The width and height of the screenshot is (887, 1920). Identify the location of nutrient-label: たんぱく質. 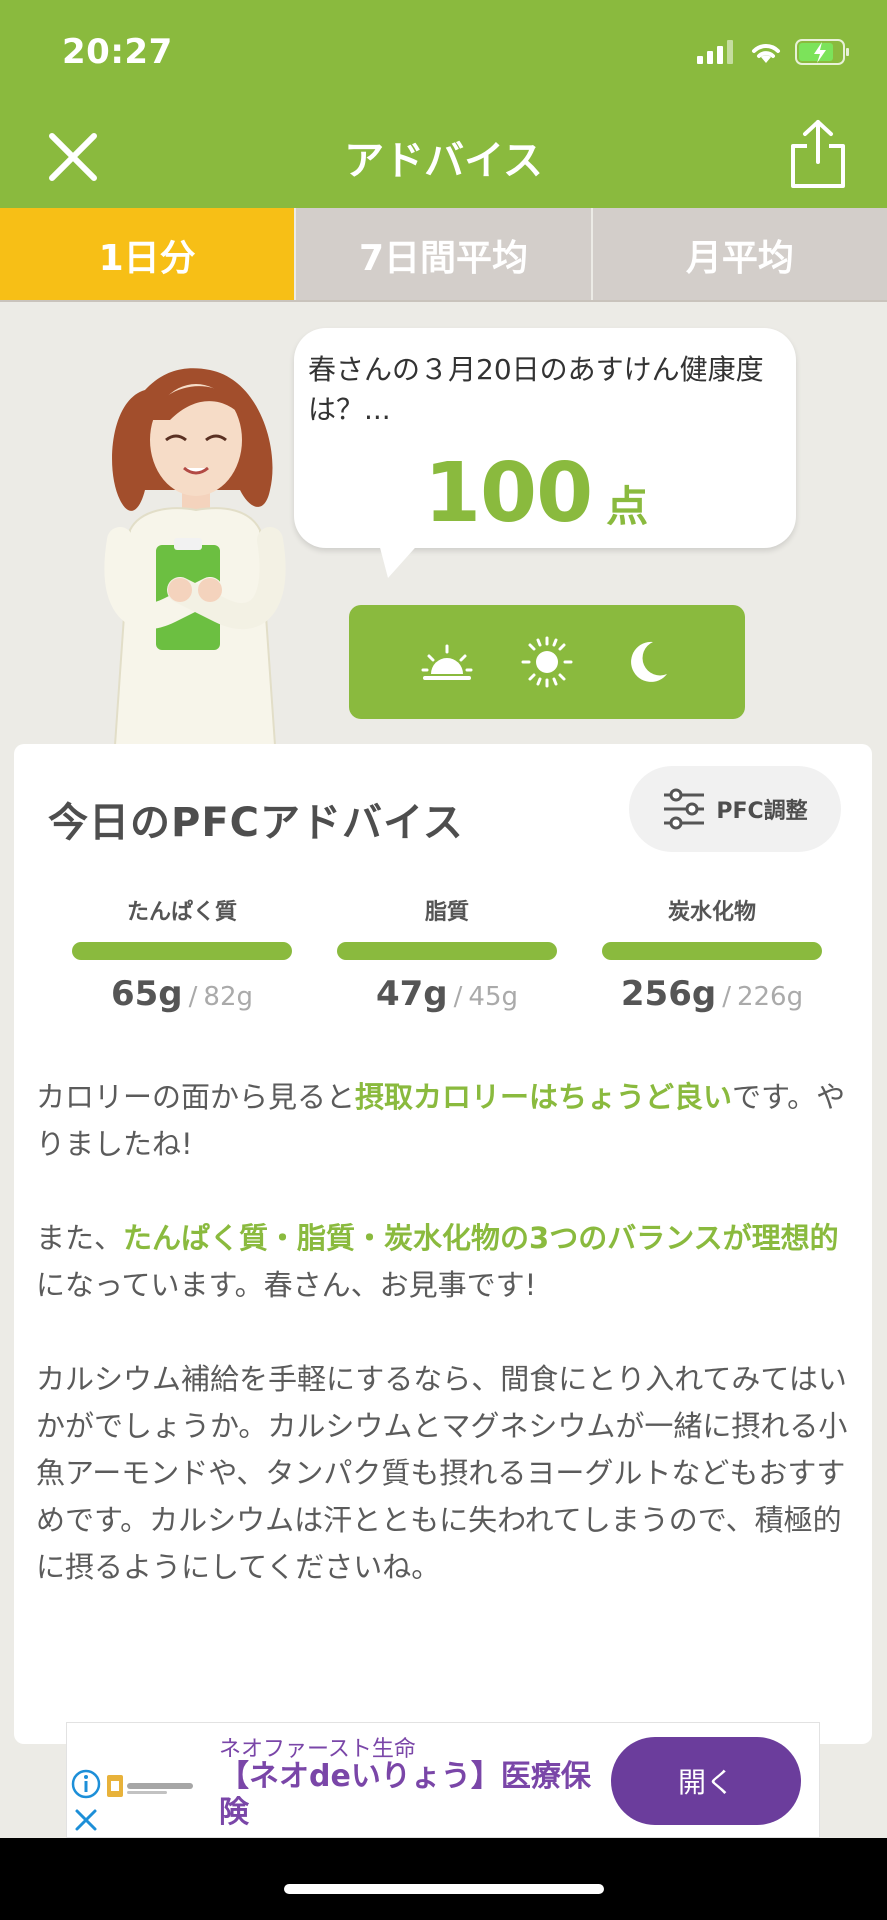
(181, 912).